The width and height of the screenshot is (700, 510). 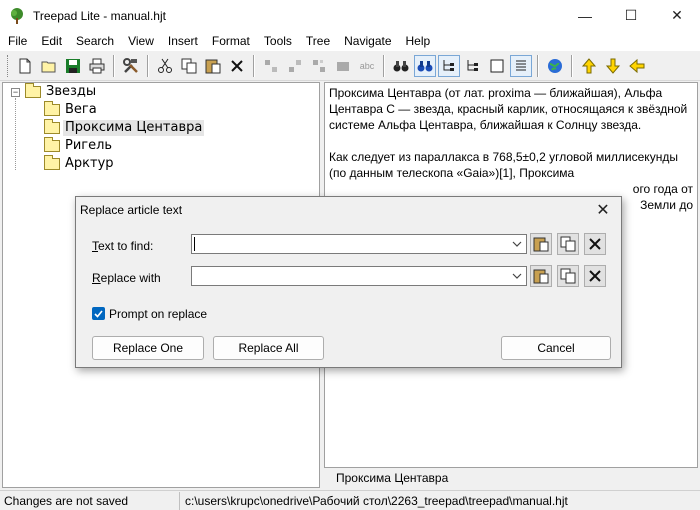 What do you see at coordinates (71, 91) in the screenshot?
I see `tree-node-label: Звезды` at bounding box center [71, 91].